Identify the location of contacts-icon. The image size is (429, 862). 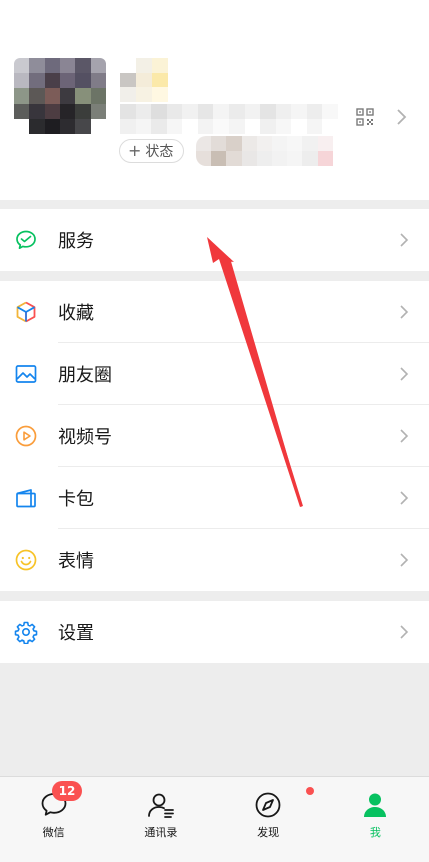
(160, 805).